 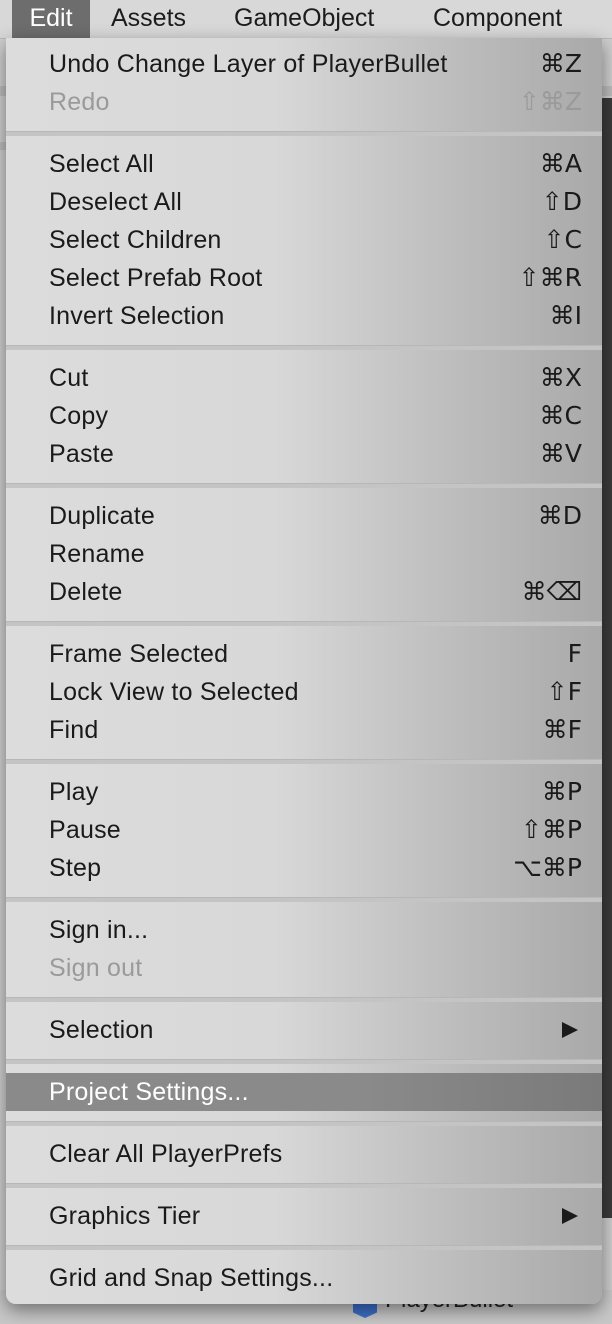 I want to click on menu-item-clear-all-playerprefs: Clear All PlayerPrefs, so click(x=304, y=1154).